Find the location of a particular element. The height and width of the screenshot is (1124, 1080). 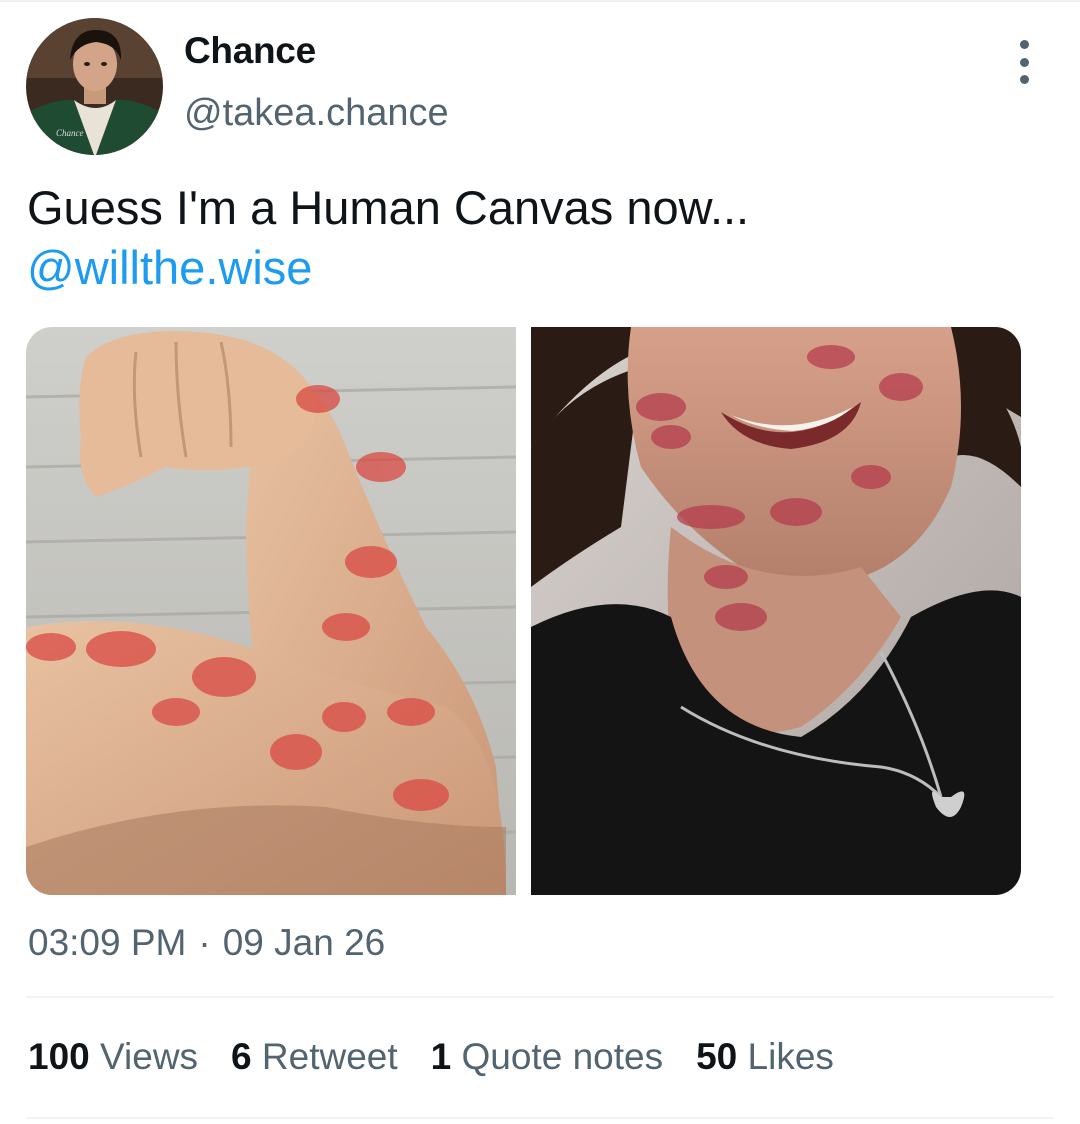

tweet-time: 03:09 PM is located at coordinates (107, 942).